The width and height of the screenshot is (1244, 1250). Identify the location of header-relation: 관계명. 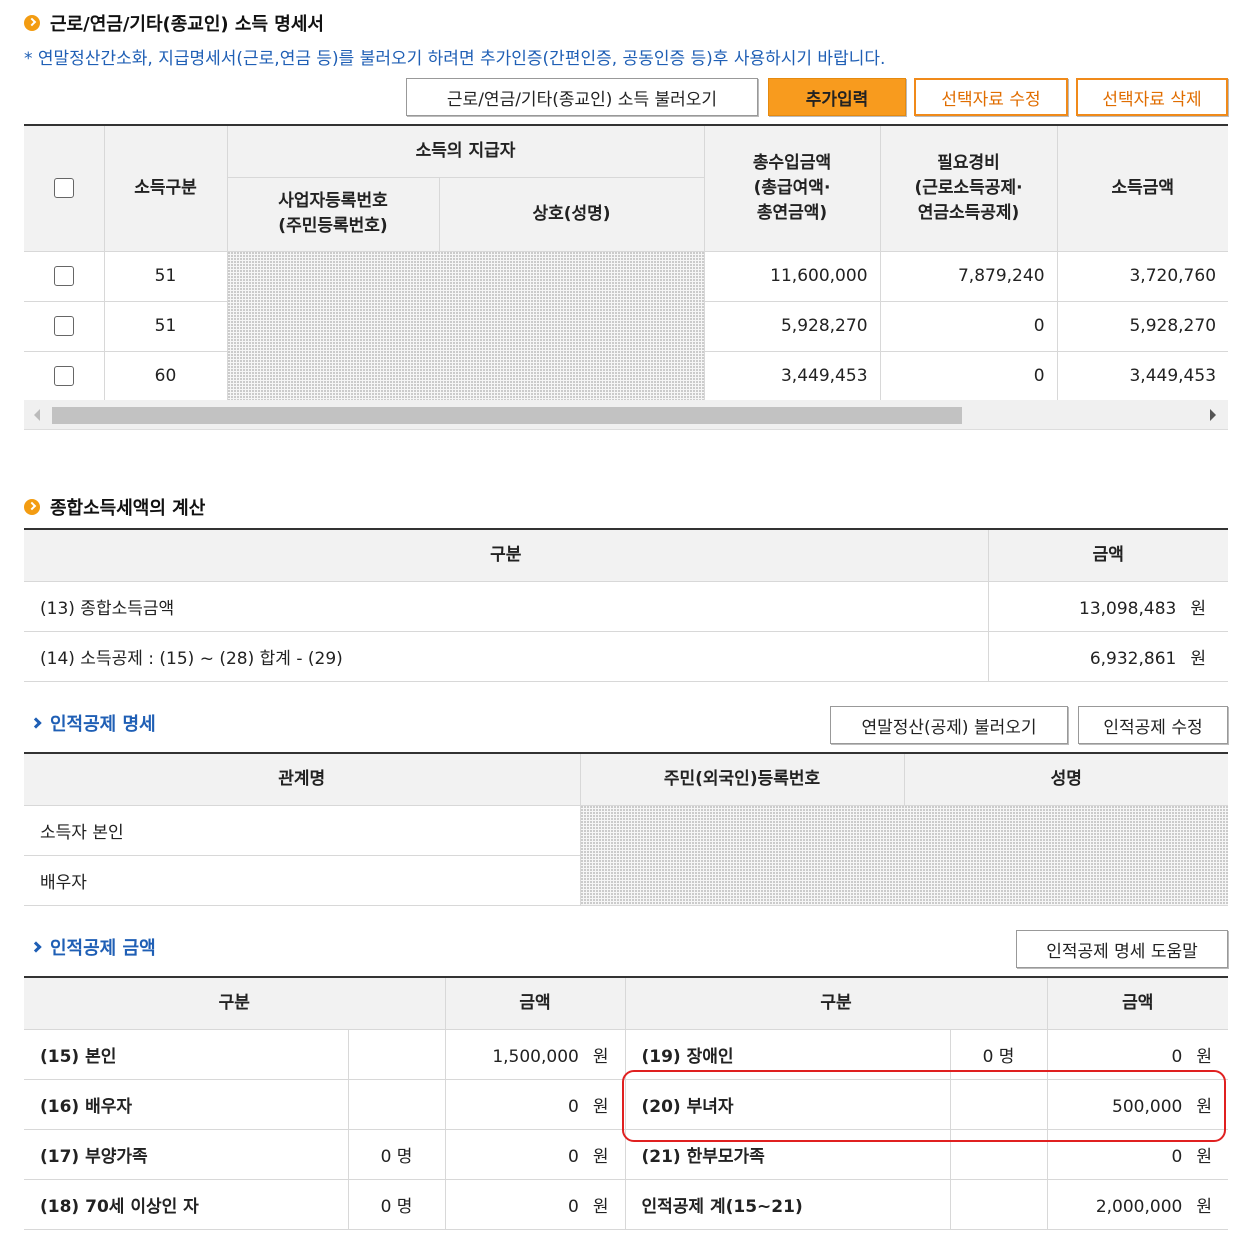
(302, 779).